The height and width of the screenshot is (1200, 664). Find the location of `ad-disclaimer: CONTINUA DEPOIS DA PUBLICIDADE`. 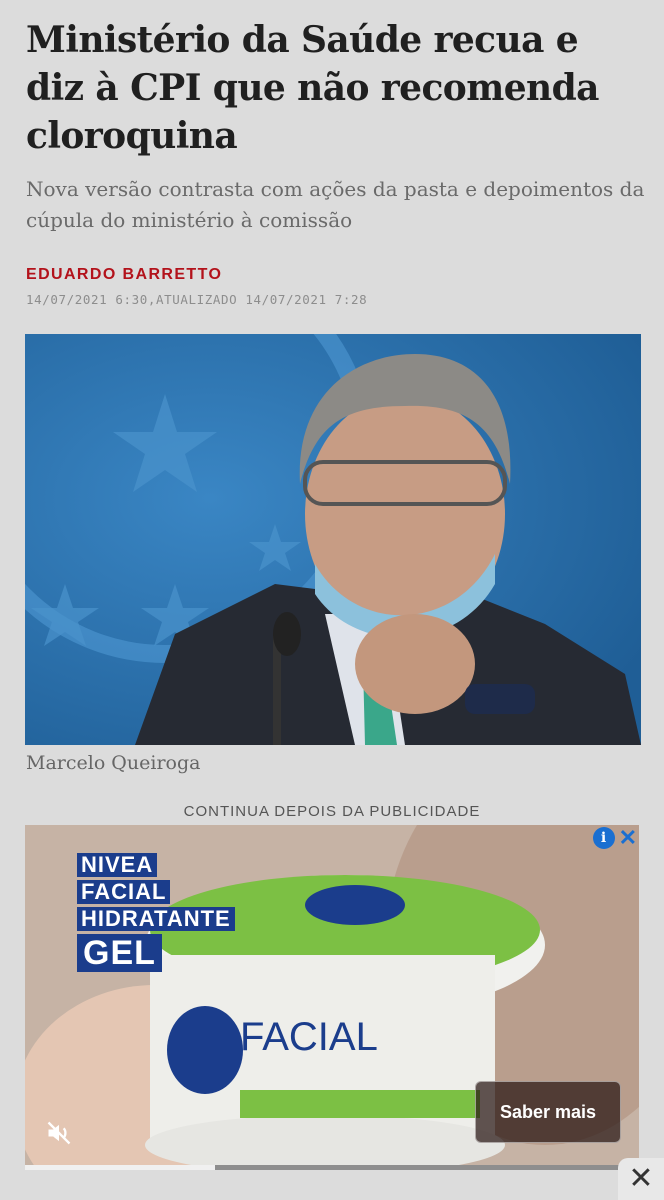

ad-disclaimer: CONTINUA DEPOIS DA PUBLICIDADE is located at coordinates (332, 811).